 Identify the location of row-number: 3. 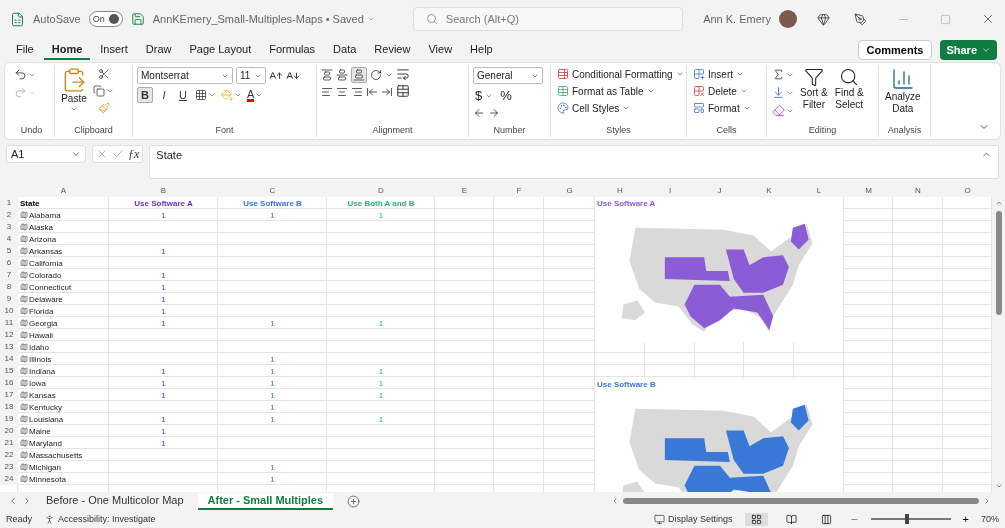
(9, 227).